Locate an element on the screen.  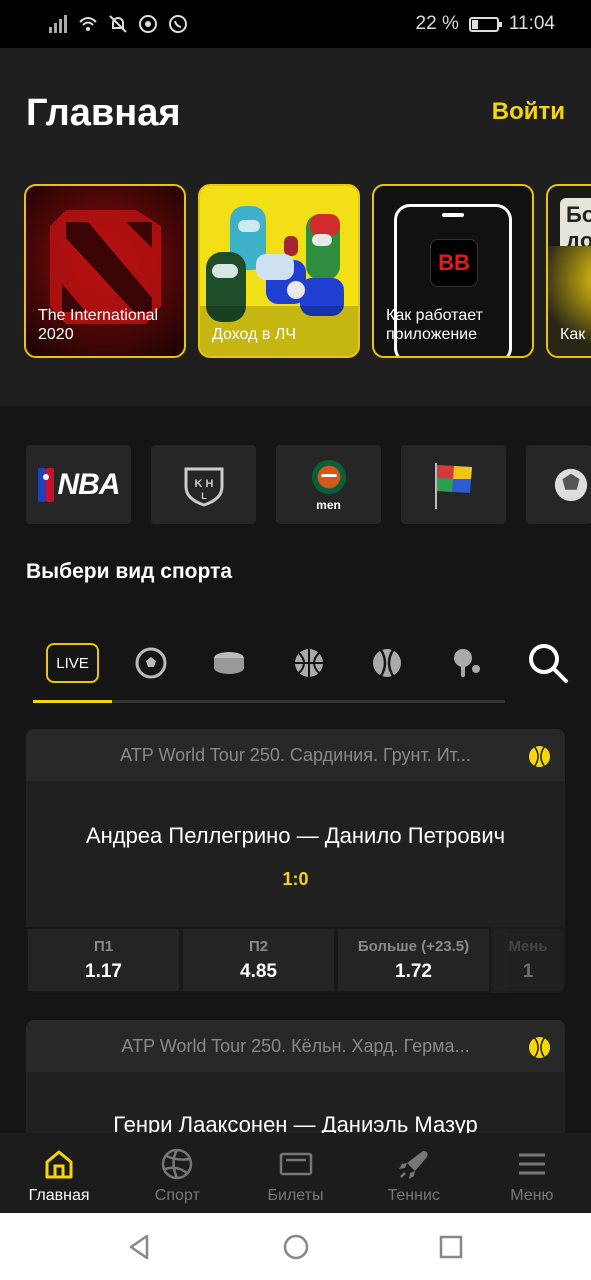
story-champions-league-income: Доход в ЛЧ is located at coordinates (279, 271).